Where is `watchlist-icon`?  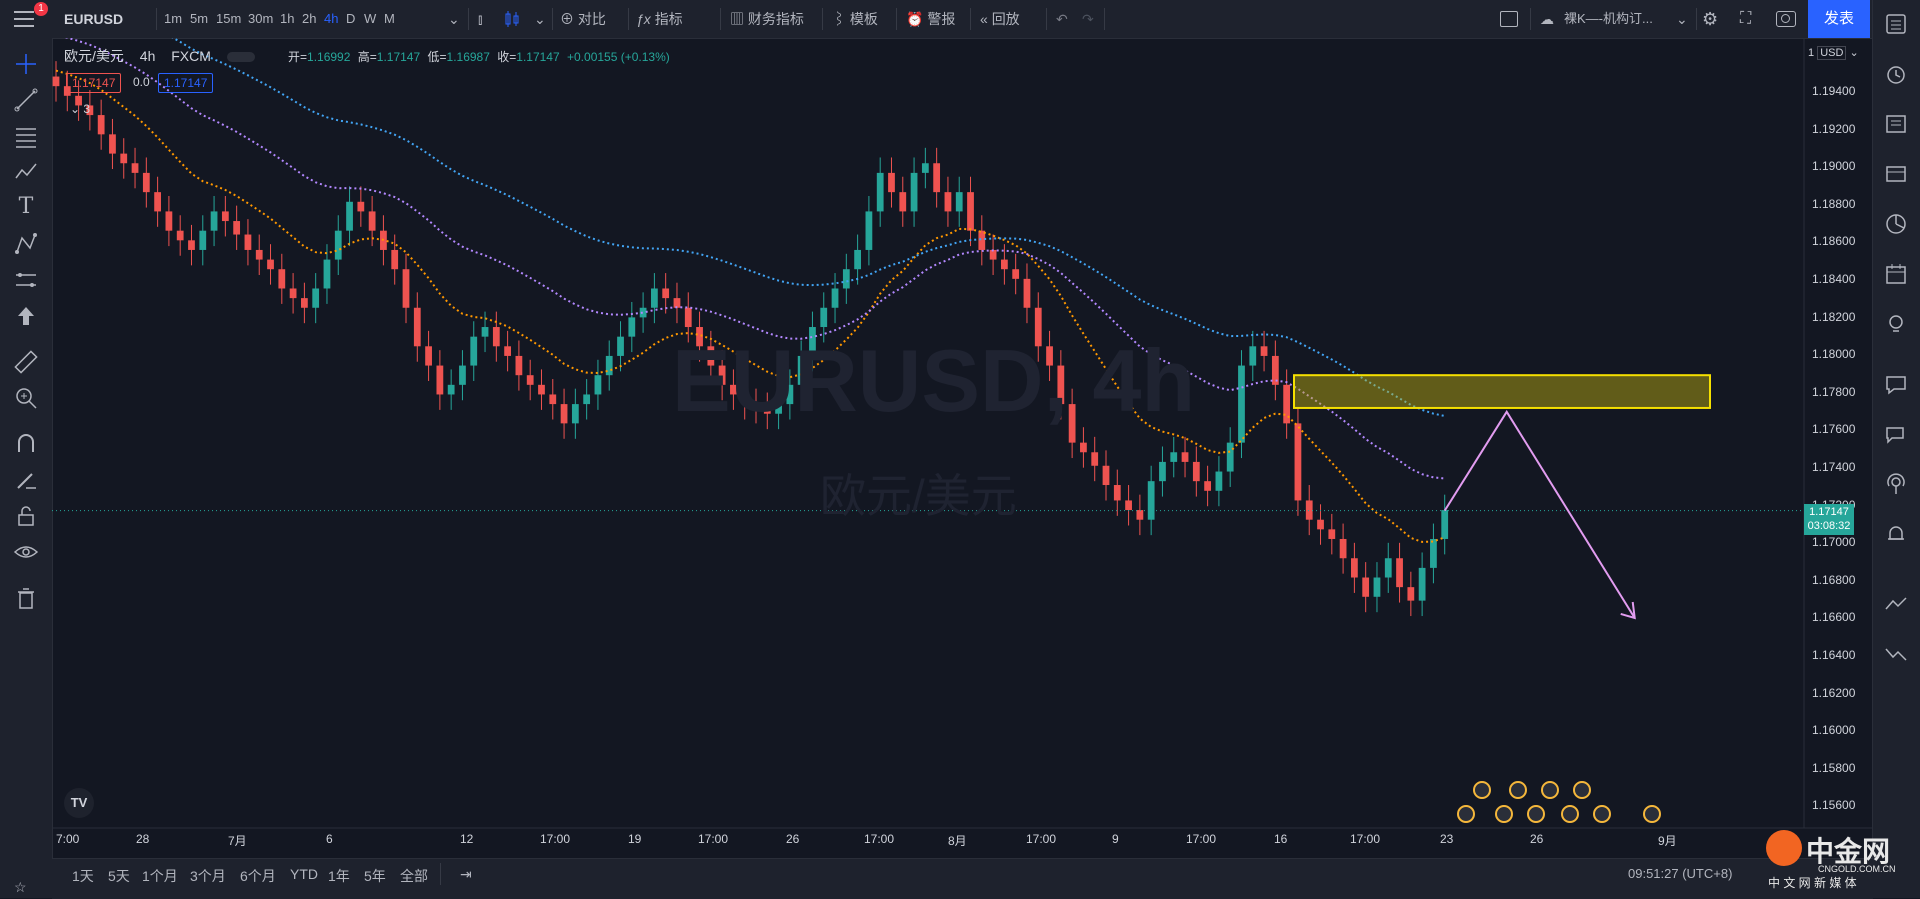
watchlist-icon is located at coordinates (1896, 24).